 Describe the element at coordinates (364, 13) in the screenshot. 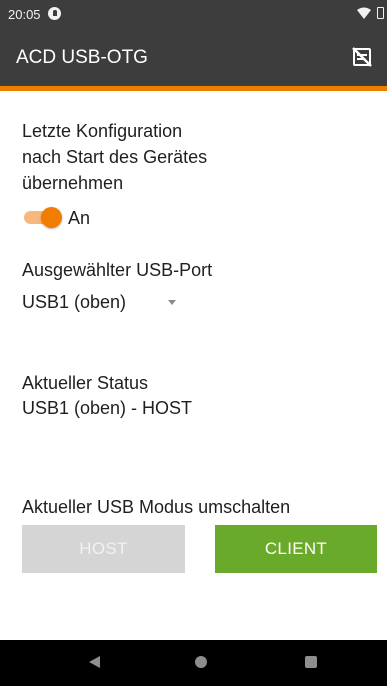

I see `wifi-icon` at that location.